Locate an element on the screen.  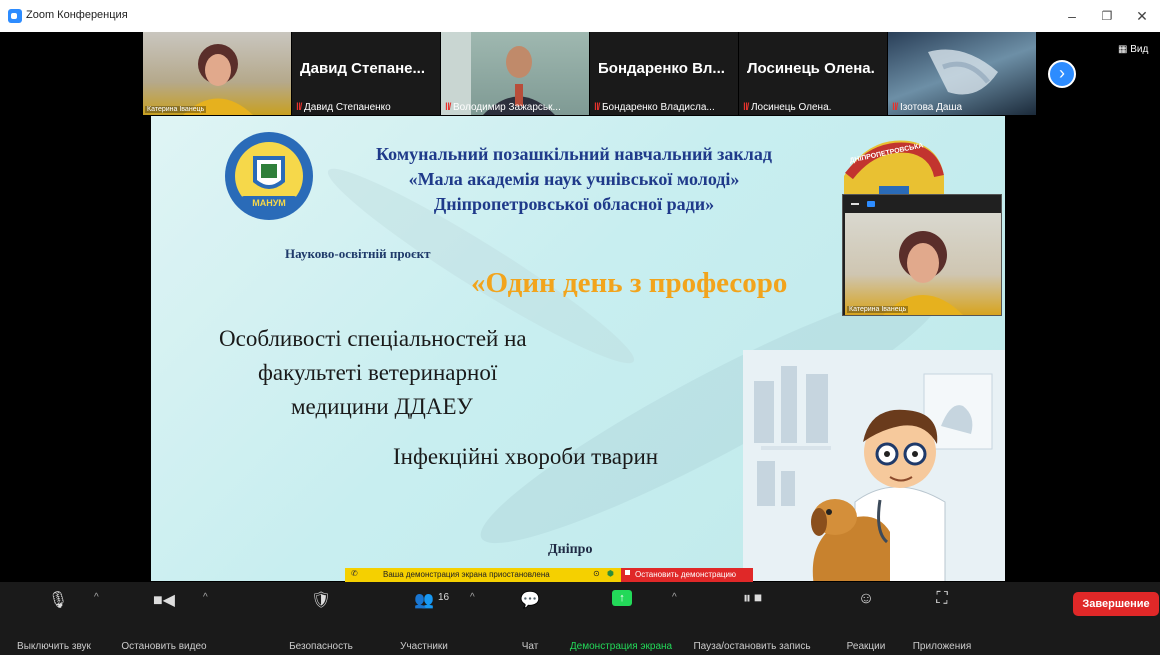
self-view-name-label: Катерина Іванець is located at coordinates (878, 309).